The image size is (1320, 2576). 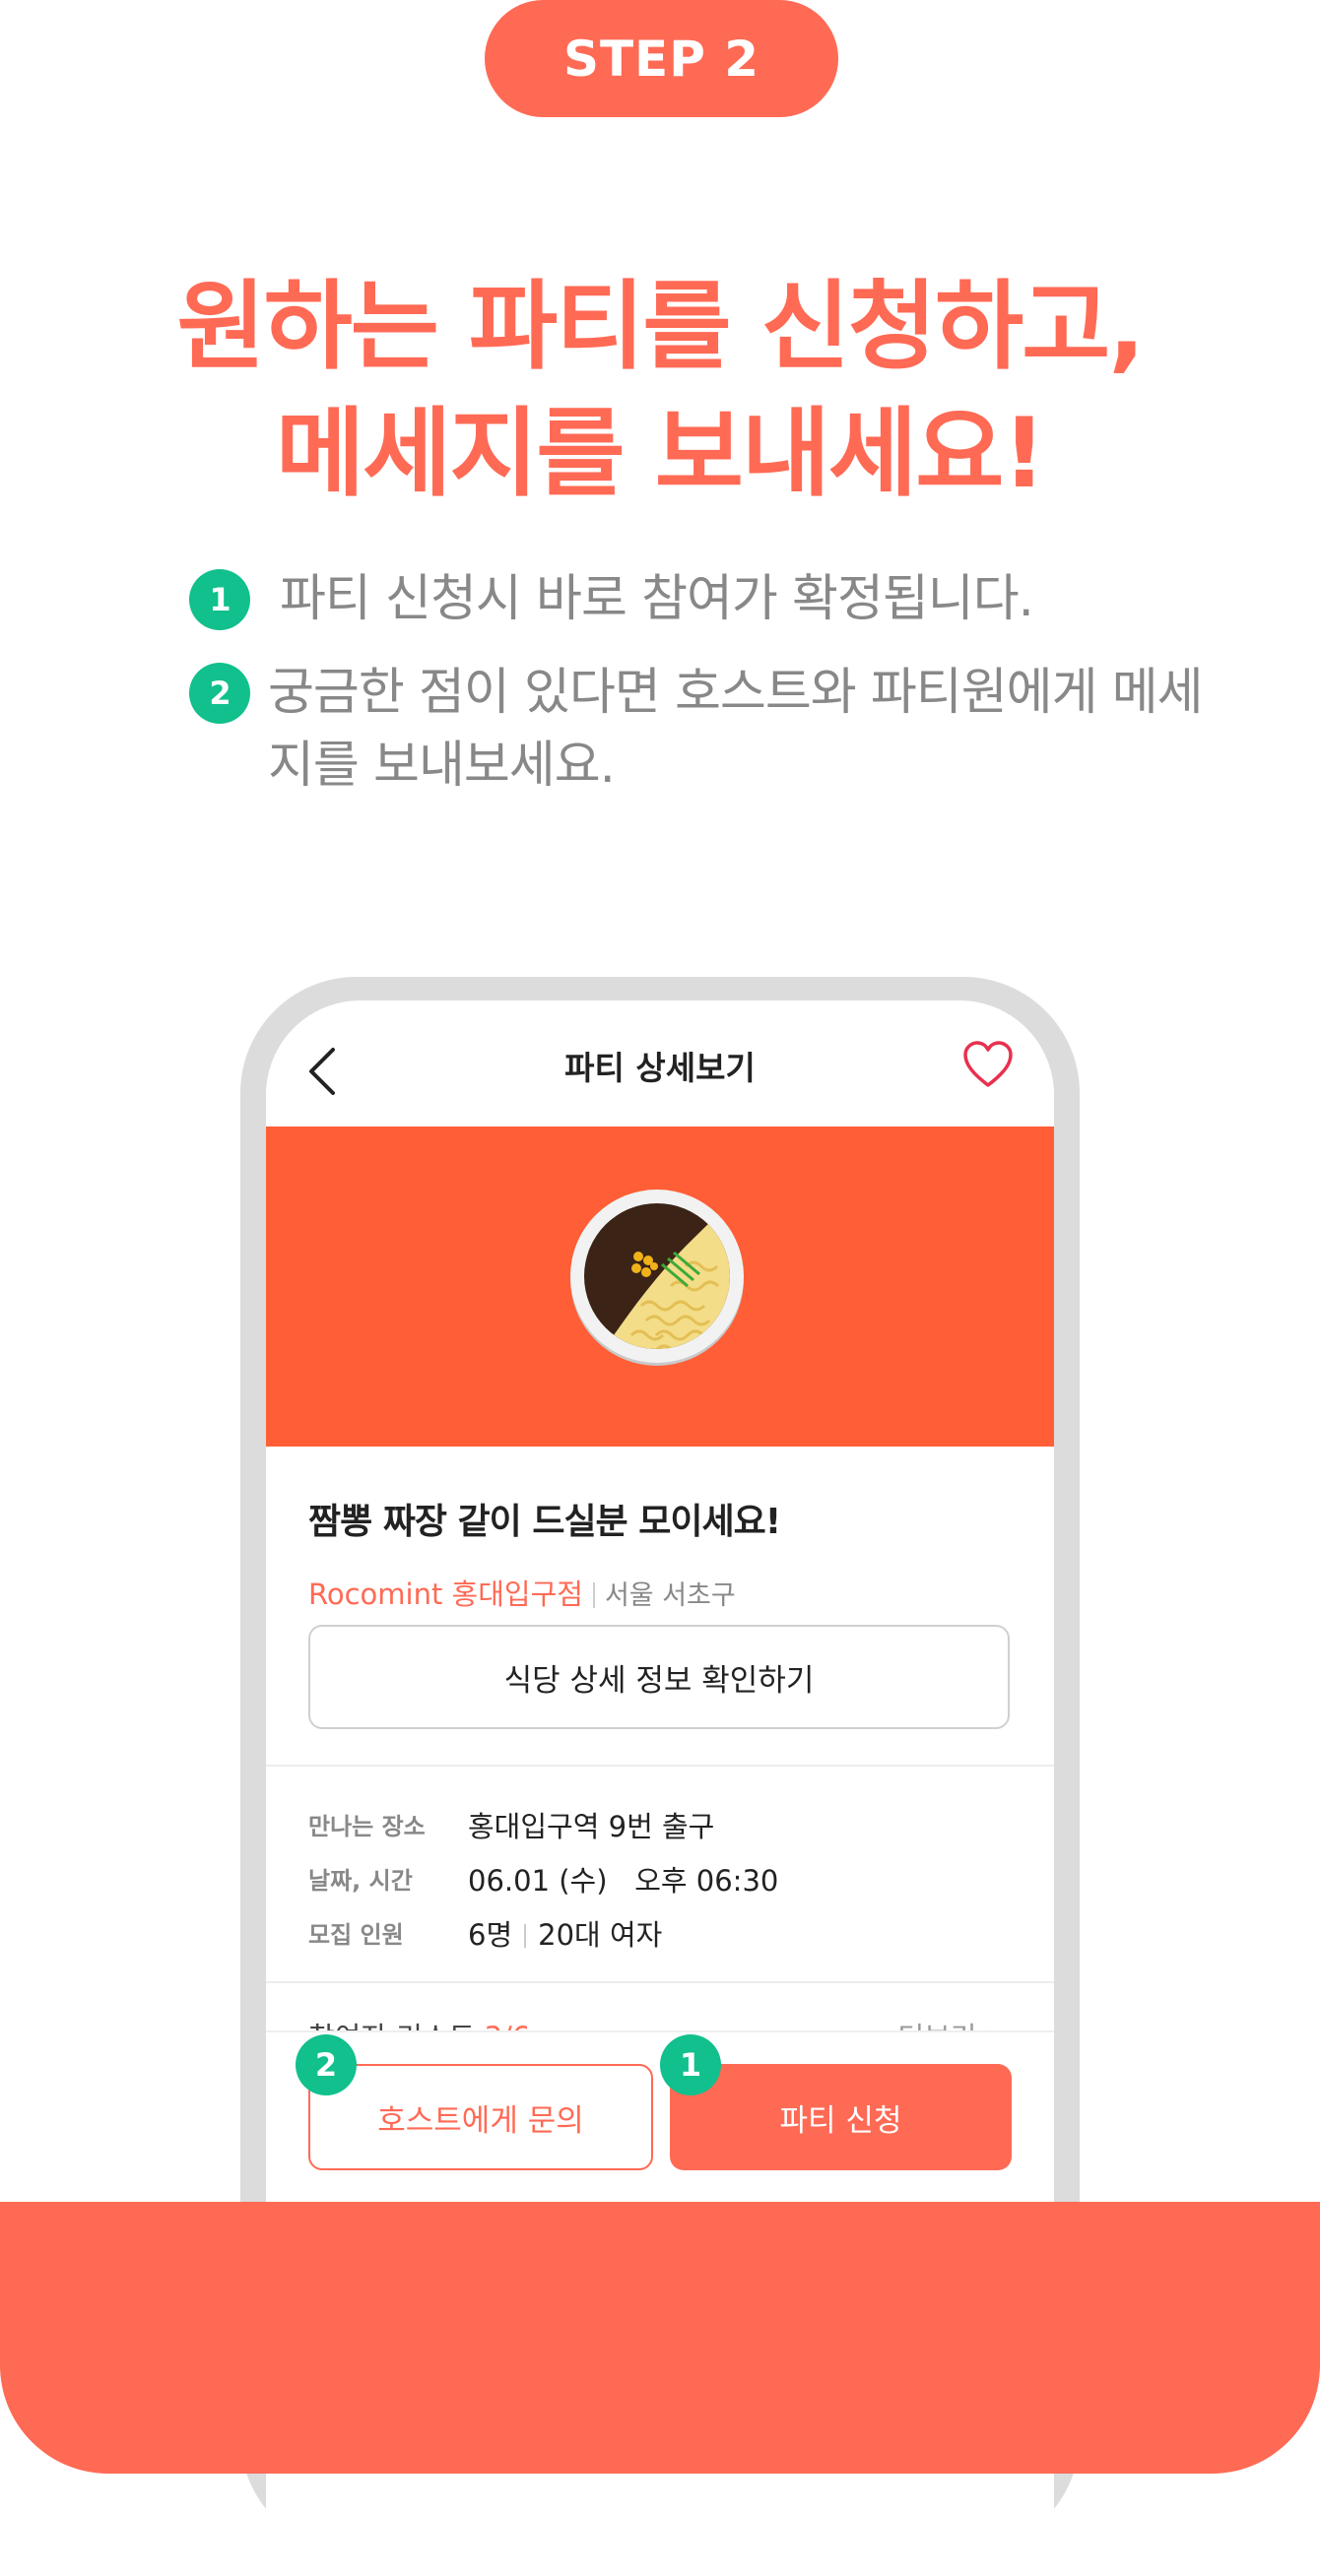 I want to click on detail-value: 06.01 (수) 오후 06:30, so click(x=623, y=1881).